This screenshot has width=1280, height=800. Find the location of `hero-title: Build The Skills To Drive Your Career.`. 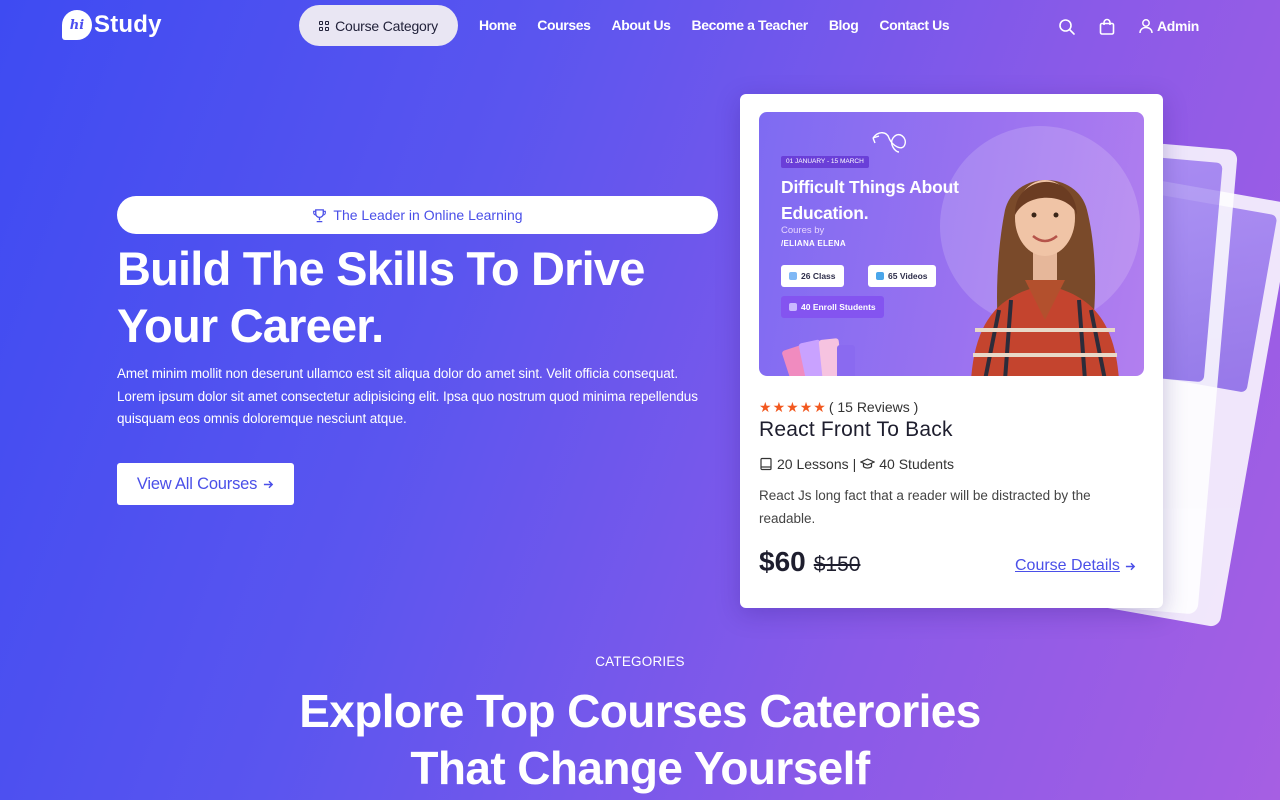

hero-title: Build The Skills To Drive Your Career. is located at coordinates (417, 297).